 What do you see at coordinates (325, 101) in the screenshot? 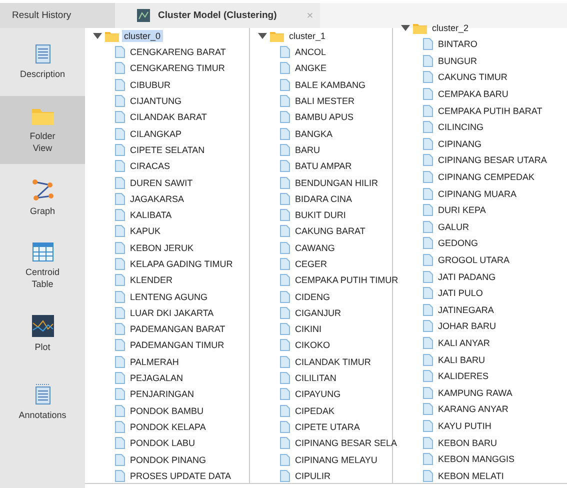
I see `tree-item-label: BALI MESTER` at bounding box center [325, 101].